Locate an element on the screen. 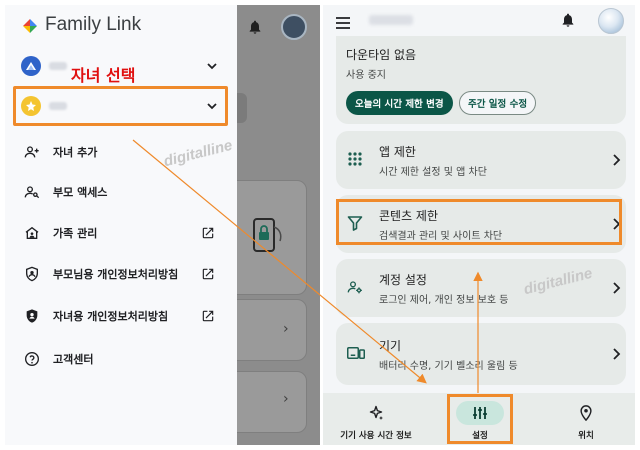  menu-item-parent-privacy: 부모님용 개인정보처리방침 is located at coordinates (123, 274).